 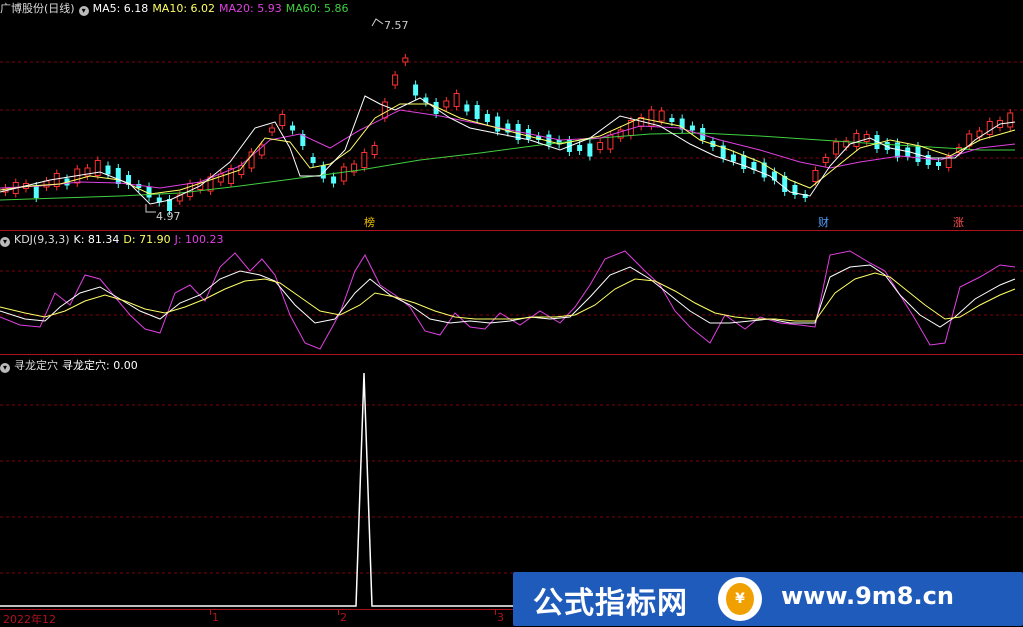 I want to click on kdj-d-line, so click(x=508, y=297).